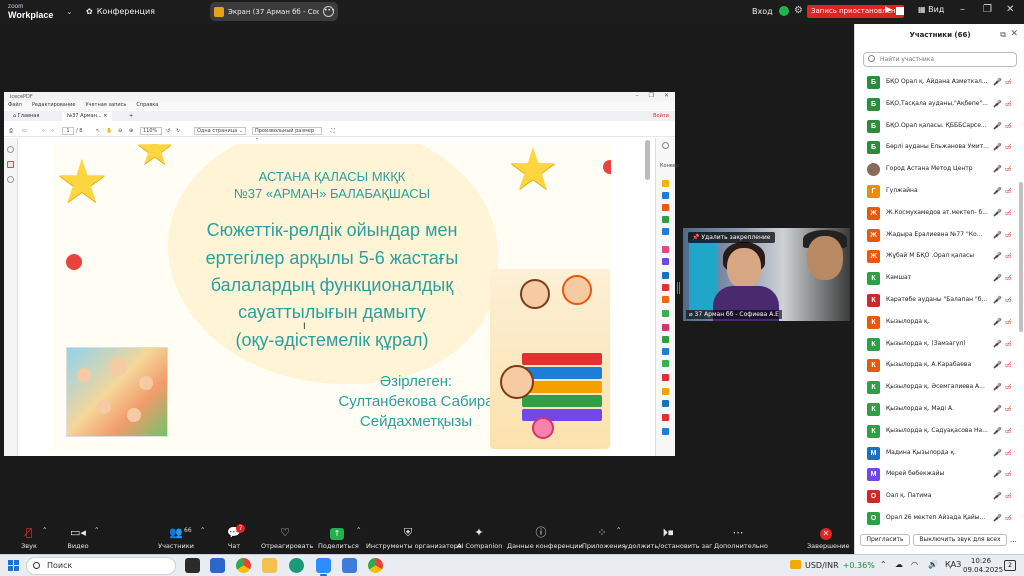 This screenshot has width=1024, height=576. I want to click on chat-button: 💬 Чат 7, so click(235, 537).